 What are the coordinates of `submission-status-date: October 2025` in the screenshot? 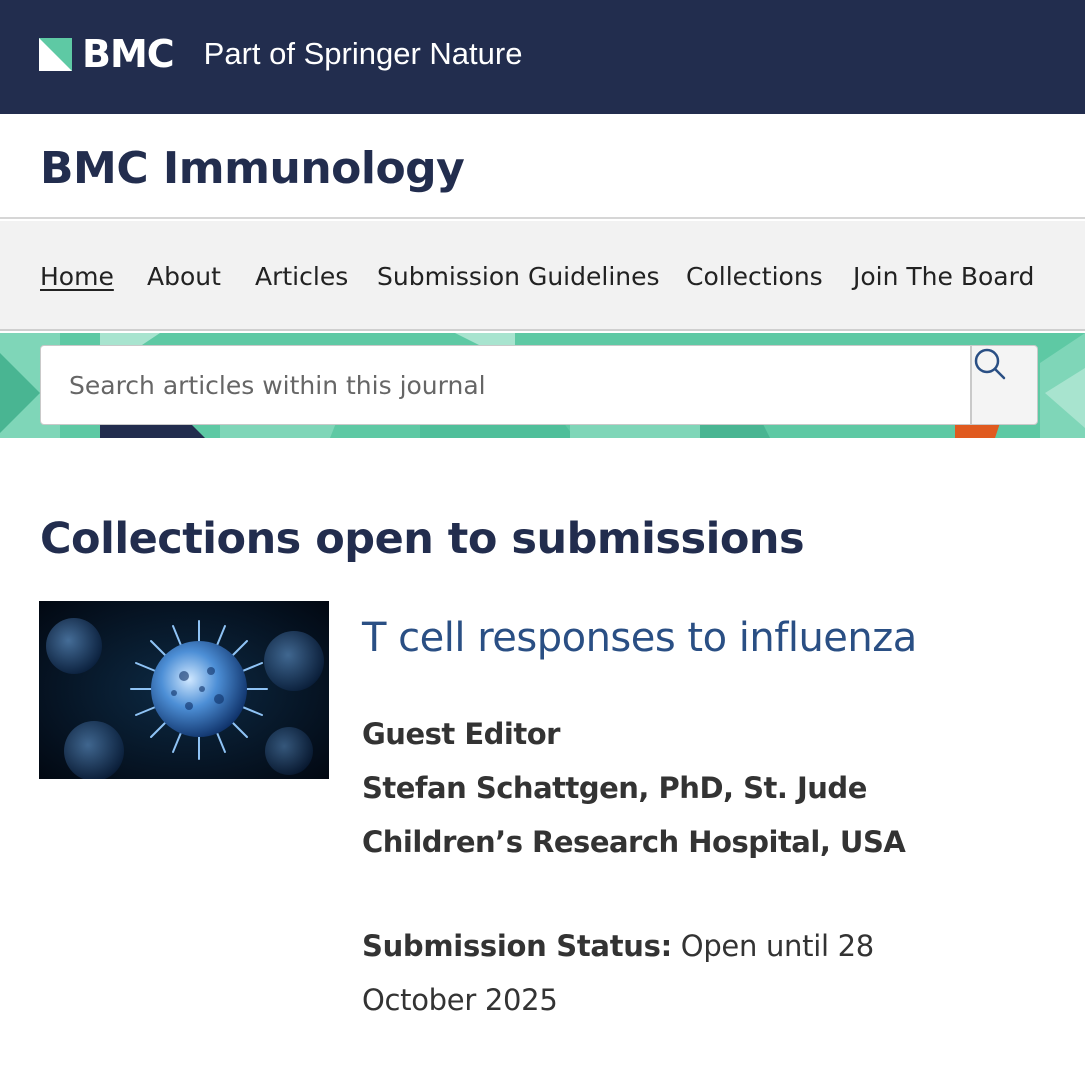 It's located at (460, 1000).